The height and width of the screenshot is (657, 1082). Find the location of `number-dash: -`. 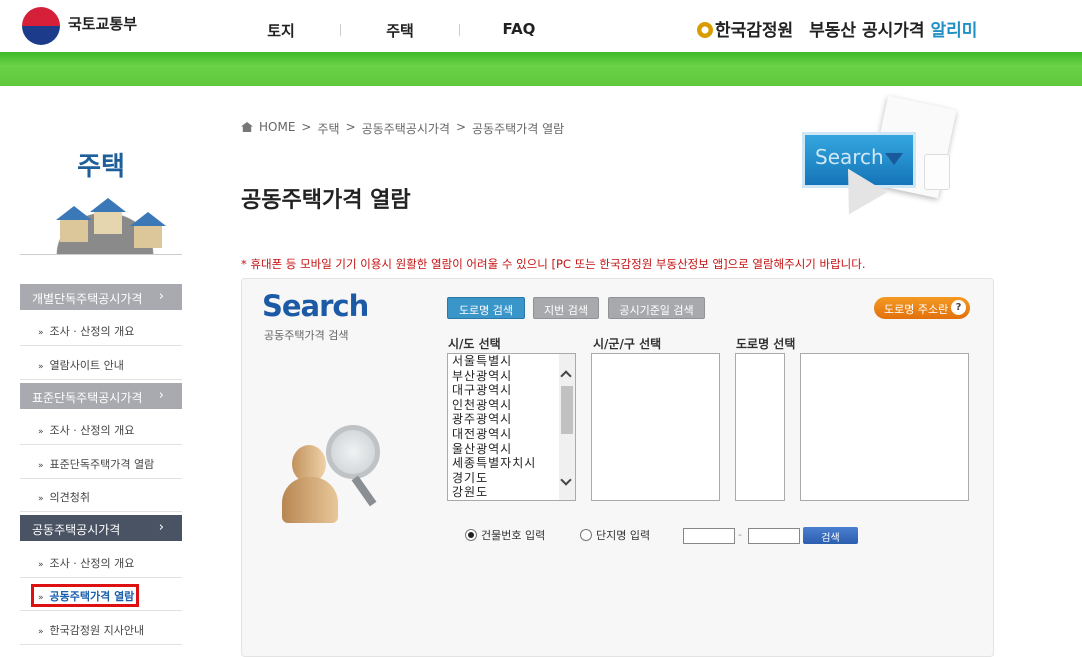

number-dash: - is located at coordinates (740, 534).